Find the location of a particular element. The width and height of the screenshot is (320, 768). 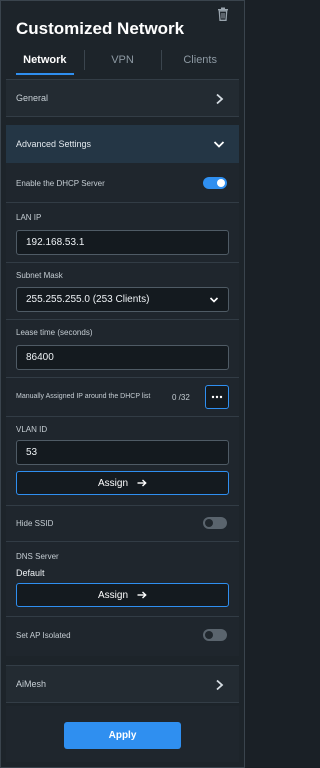

general-section-label: General is located at coordinates (32, 98).